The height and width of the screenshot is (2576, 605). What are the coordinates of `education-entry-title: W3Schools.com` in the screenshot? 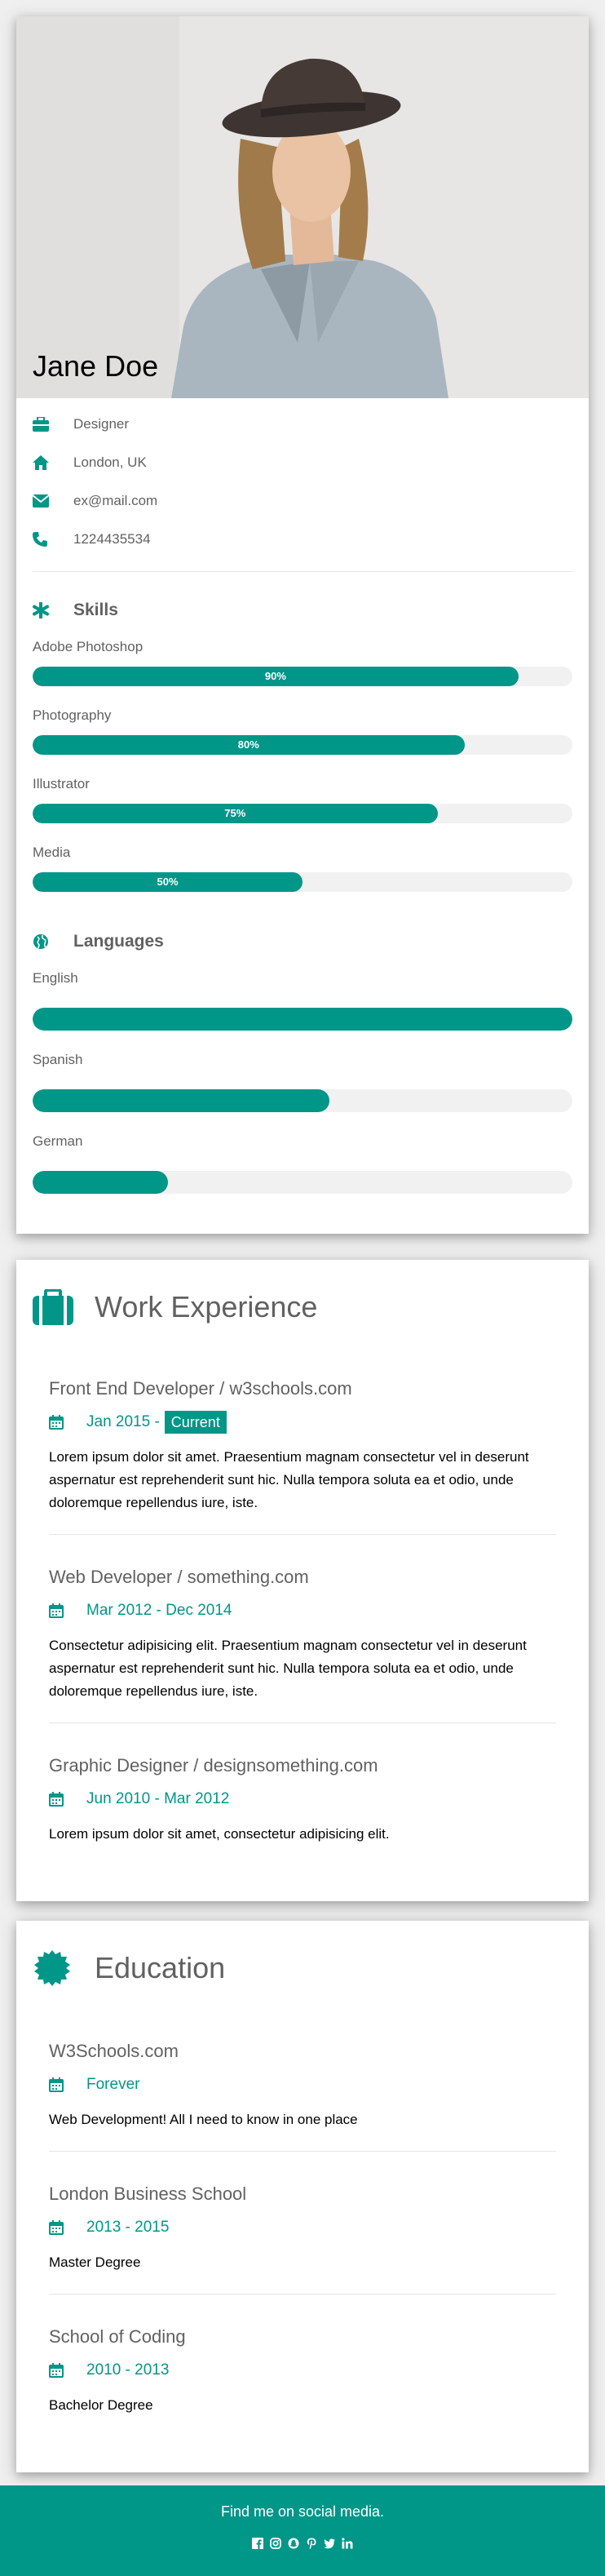 It's located at (114, 2051).